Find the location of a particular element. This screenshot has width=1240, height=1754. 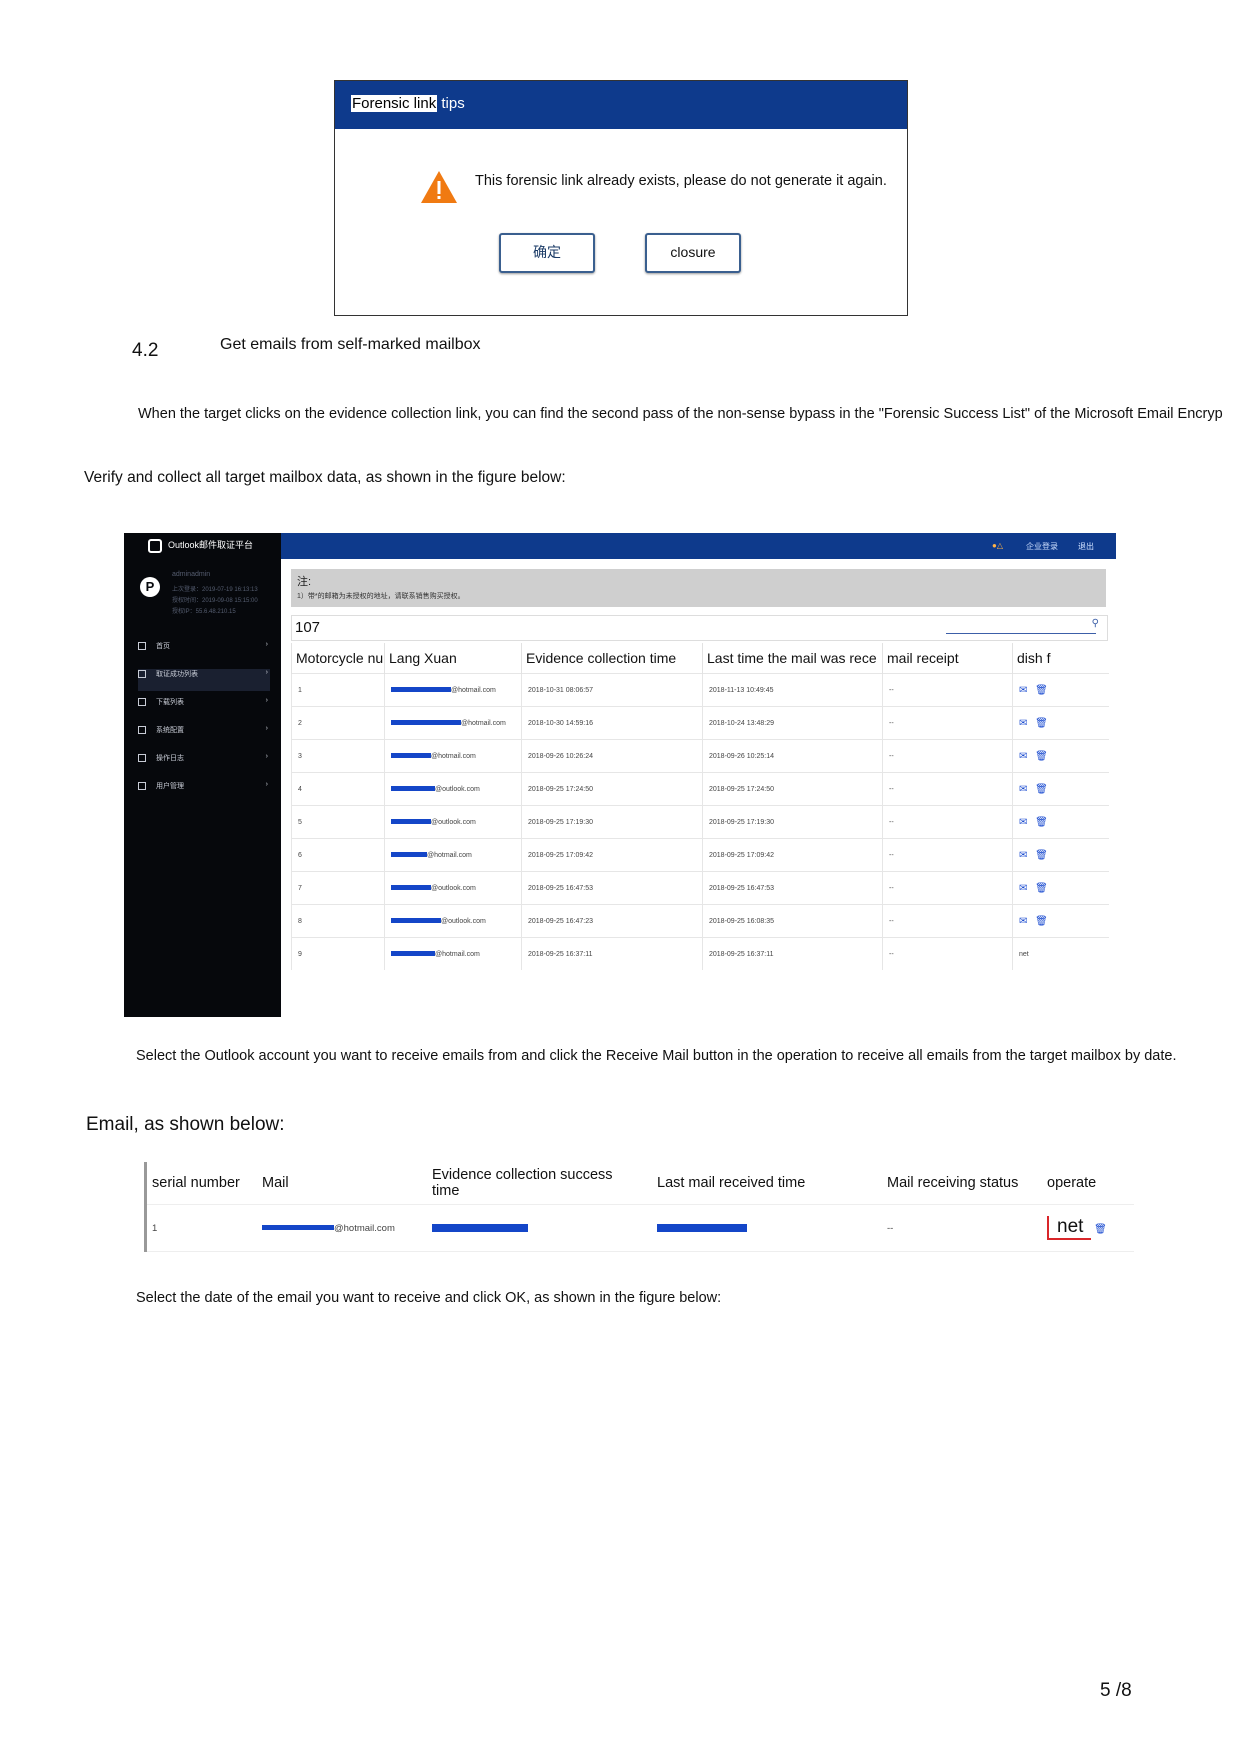

top-link-logout: 退出 is located at coordinates (1086, 546).